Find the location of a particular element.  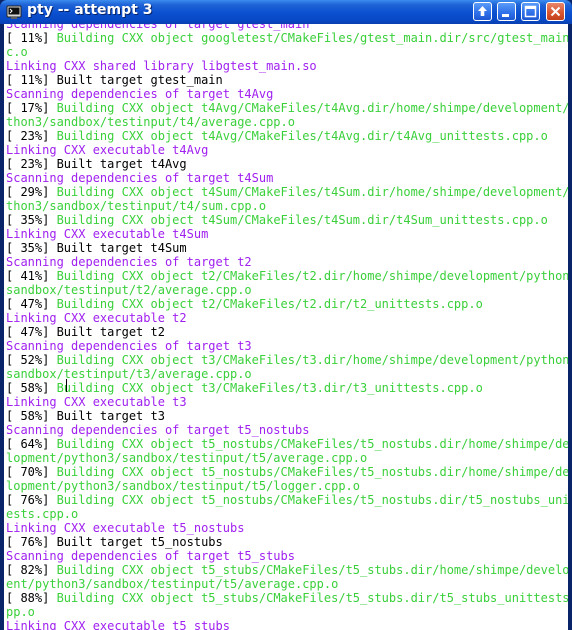

line-text: c.o is located at coordinates (17, 52).